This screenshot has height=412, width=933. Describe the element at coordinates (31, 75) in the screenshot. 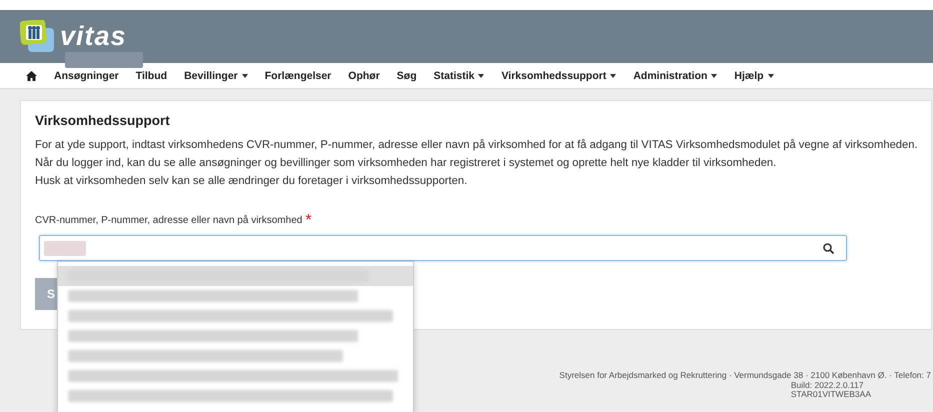

I see `home-icon` at that location.